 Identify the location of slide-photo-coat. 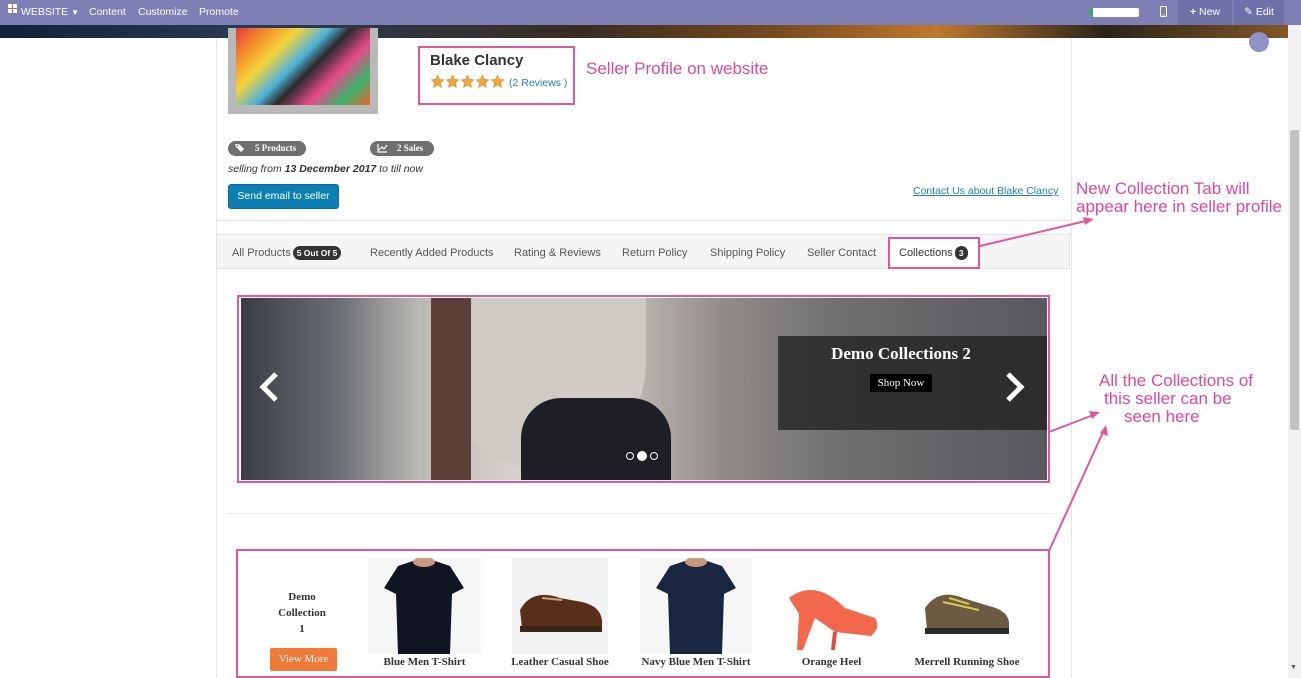
(596, 439).